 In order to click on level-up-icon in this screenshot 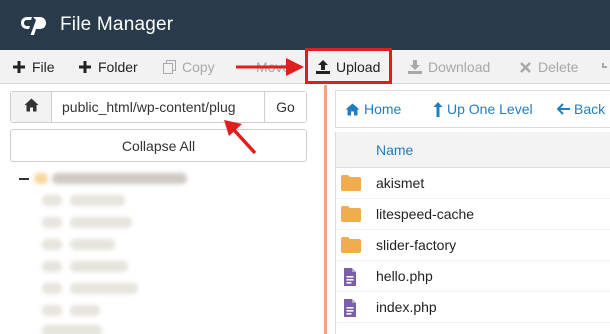, I will do `click(438, 109)`.